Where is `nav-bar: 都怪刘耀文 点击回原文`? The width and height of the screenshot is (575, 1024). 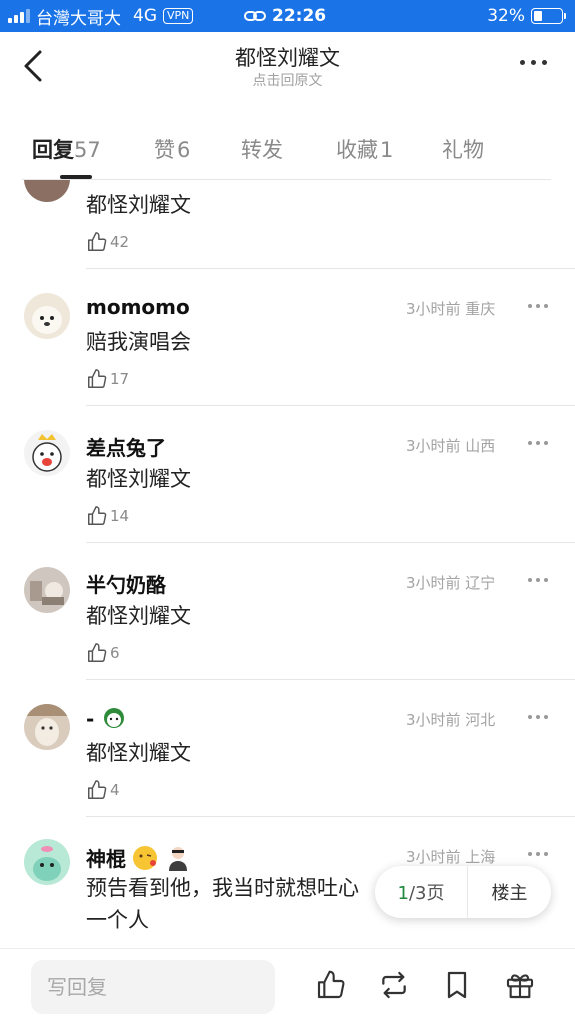 nav-bar: 都怪刘耀文 点击回原文 is located at coordinates (287, 67).